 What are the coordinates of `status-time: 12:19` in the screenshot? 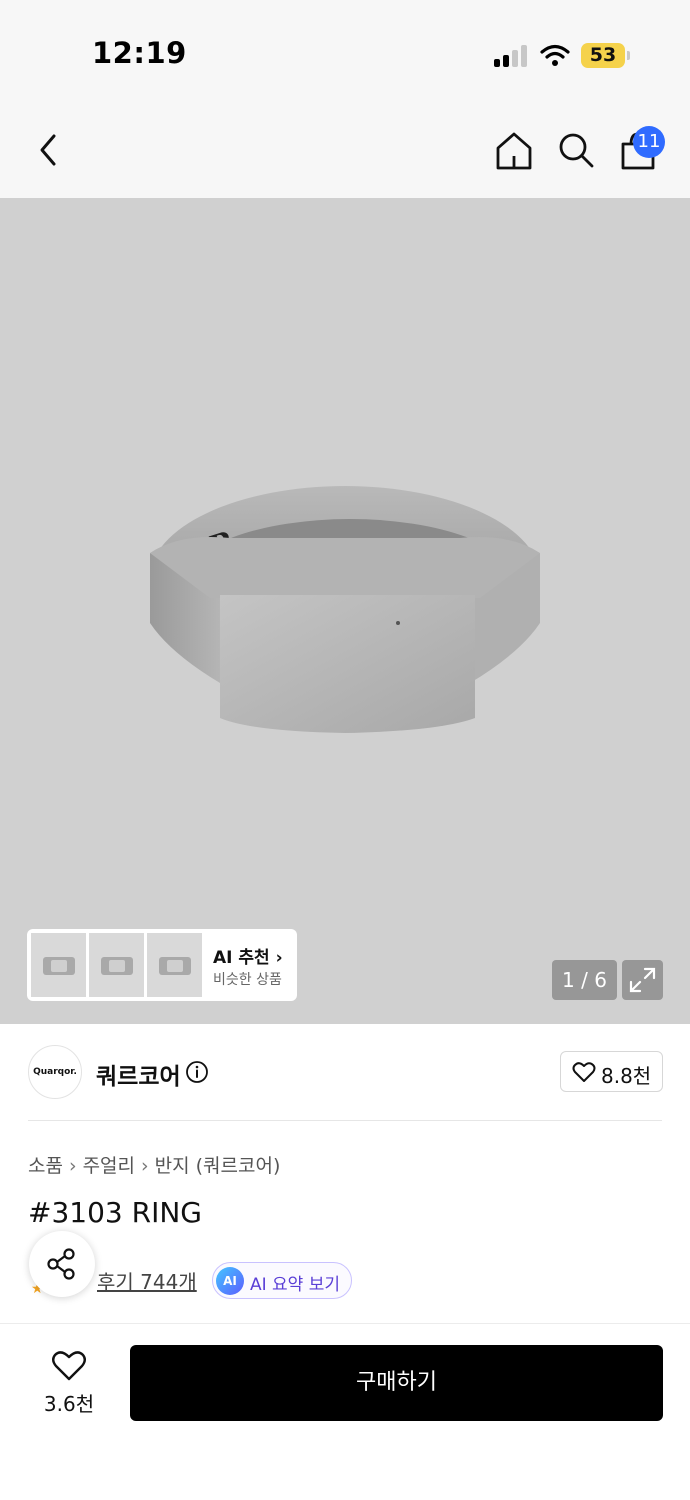 It's located at (139, 53).